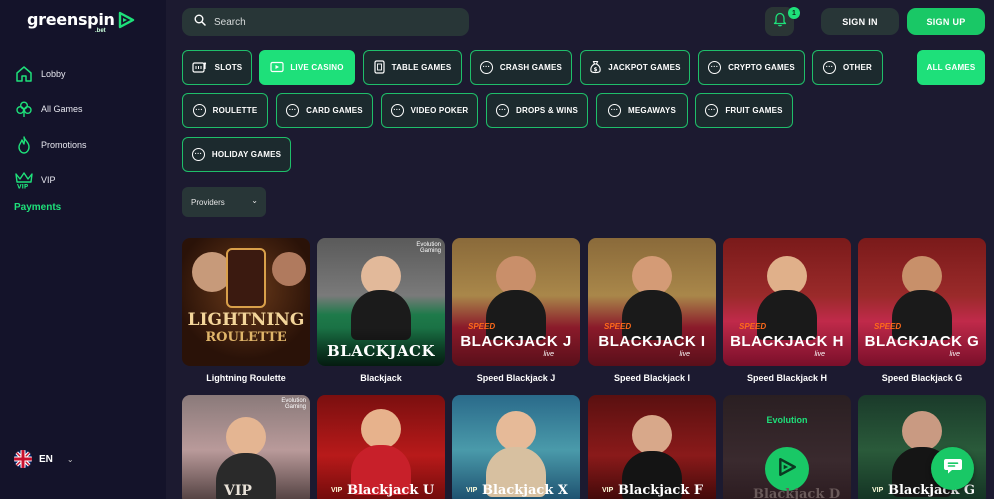  I want to click on category-label: CARD GAMES, so click(334, 110).